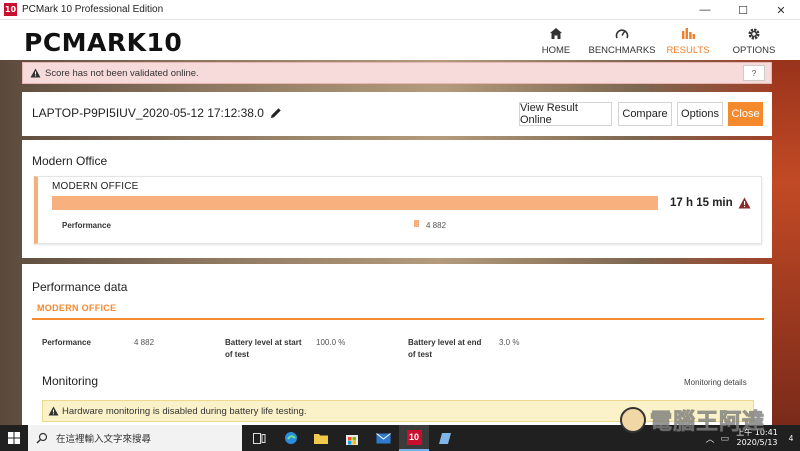 Image resolution: width=800 pixels, height=451 pixels. What do you see at coordinates (66, 342) in the screenshot?
I see `perf-data-label-performance: Performance` at bounding box center [66, 342].